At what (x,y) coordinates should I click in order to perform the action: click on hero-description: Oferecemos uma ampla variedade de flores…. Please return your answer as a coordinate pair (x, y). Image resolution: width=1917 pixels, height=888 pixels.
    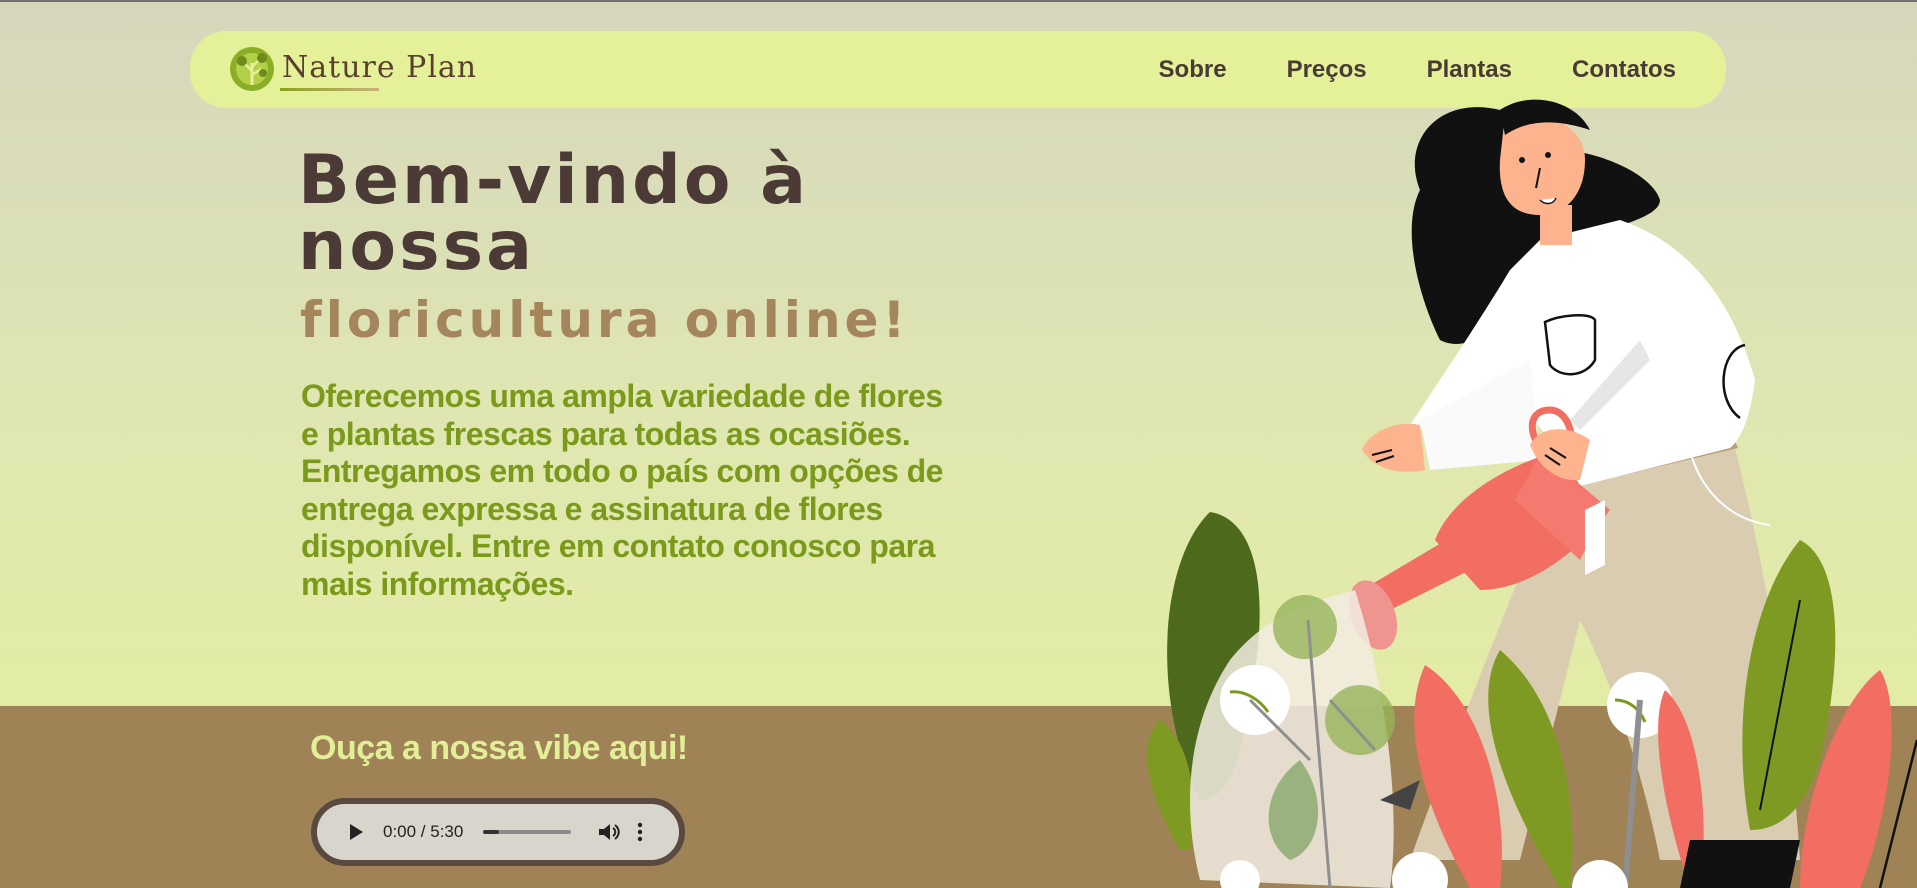
    Looking at the image, I should click on (622, 490).